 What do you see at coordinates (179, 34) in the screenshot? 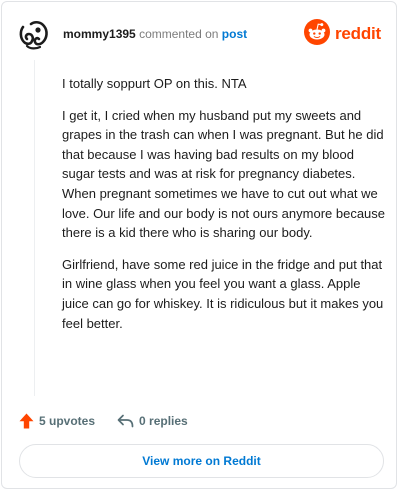
I see `byline-verb: commented on` at bounding box center [179, 34].